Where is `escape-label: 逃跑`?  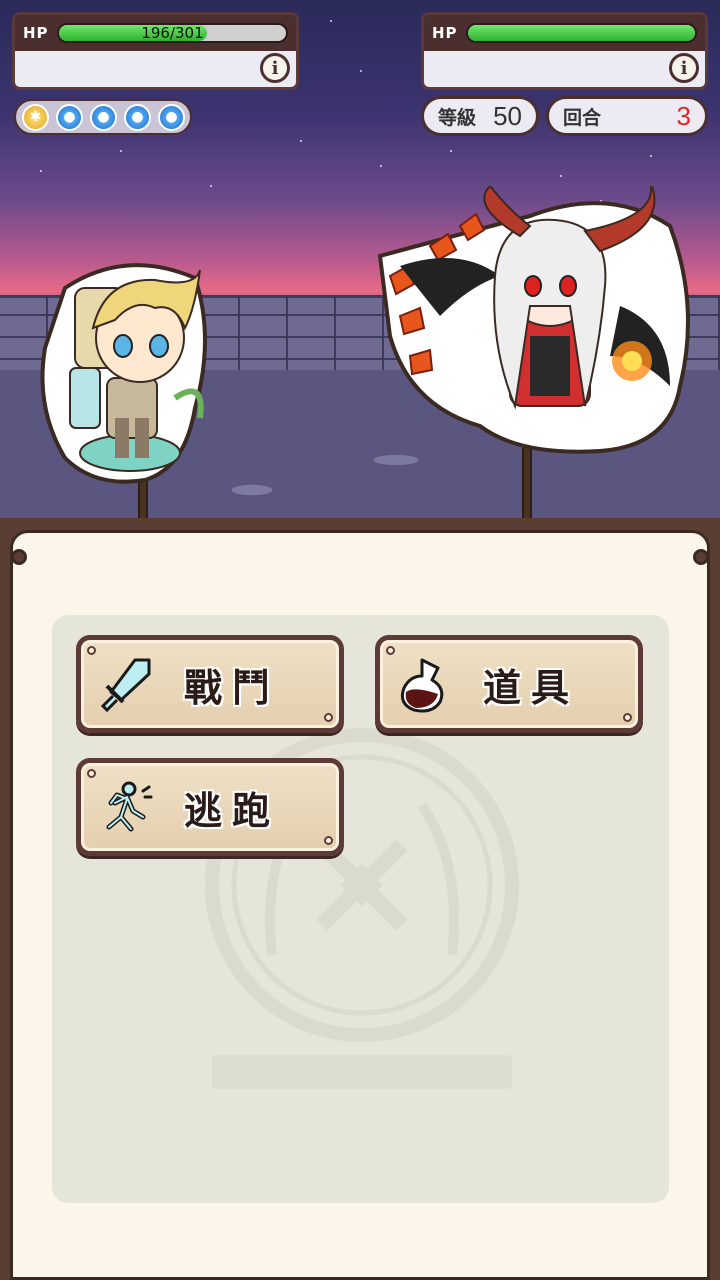
escape-label: 逃跑 is located at coordinates (231, 810).